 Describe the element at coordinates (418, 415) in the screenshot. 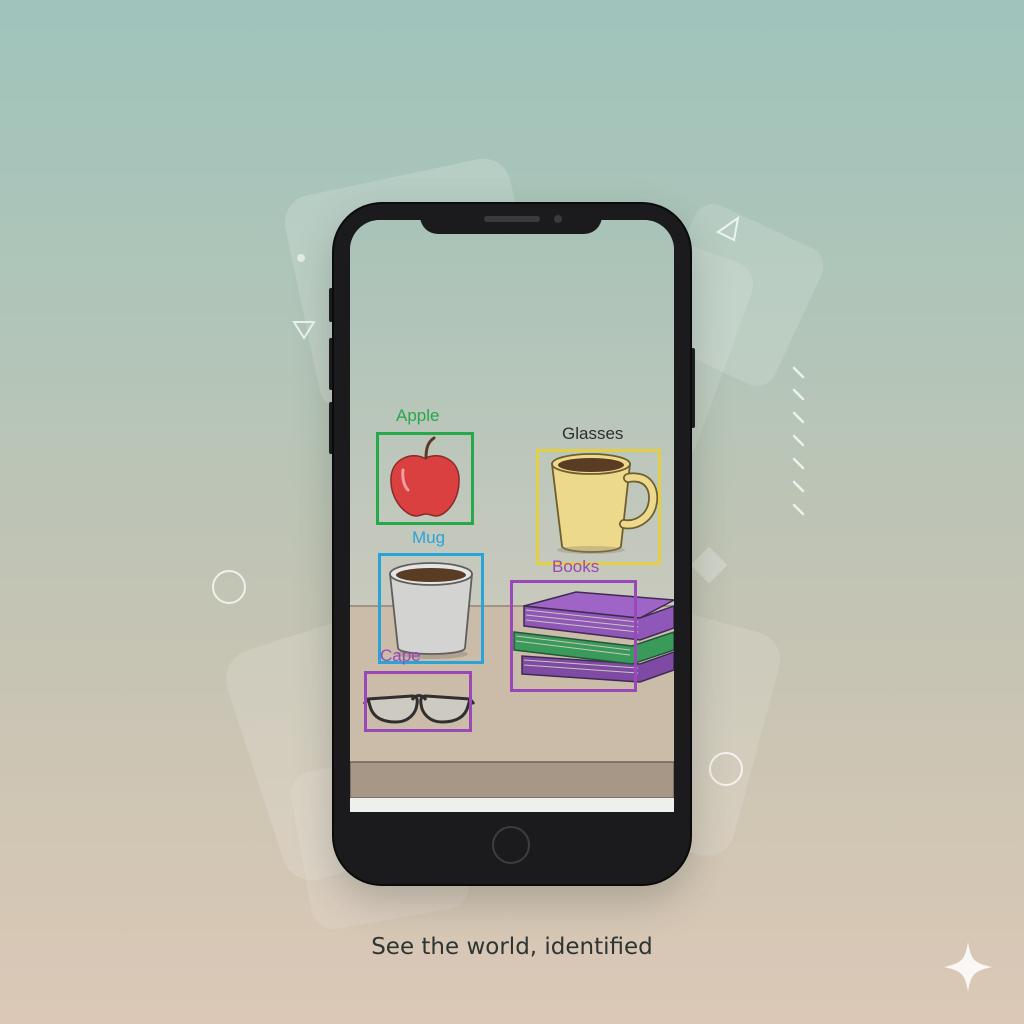

I see `detection-label-apple: Apple` at that location.